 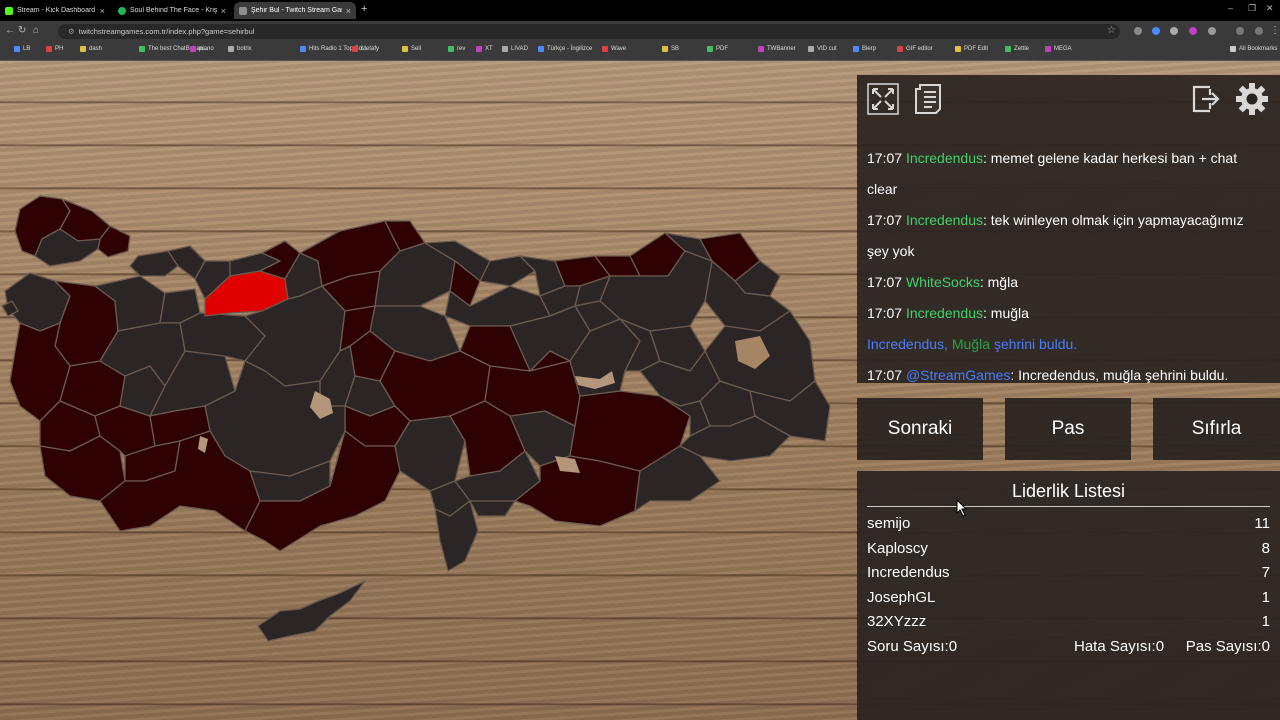 What do you see at coordinates (962, 508) in the screenshot?
I see `mouse-cursor-icon` at bounding box center [962, 508].